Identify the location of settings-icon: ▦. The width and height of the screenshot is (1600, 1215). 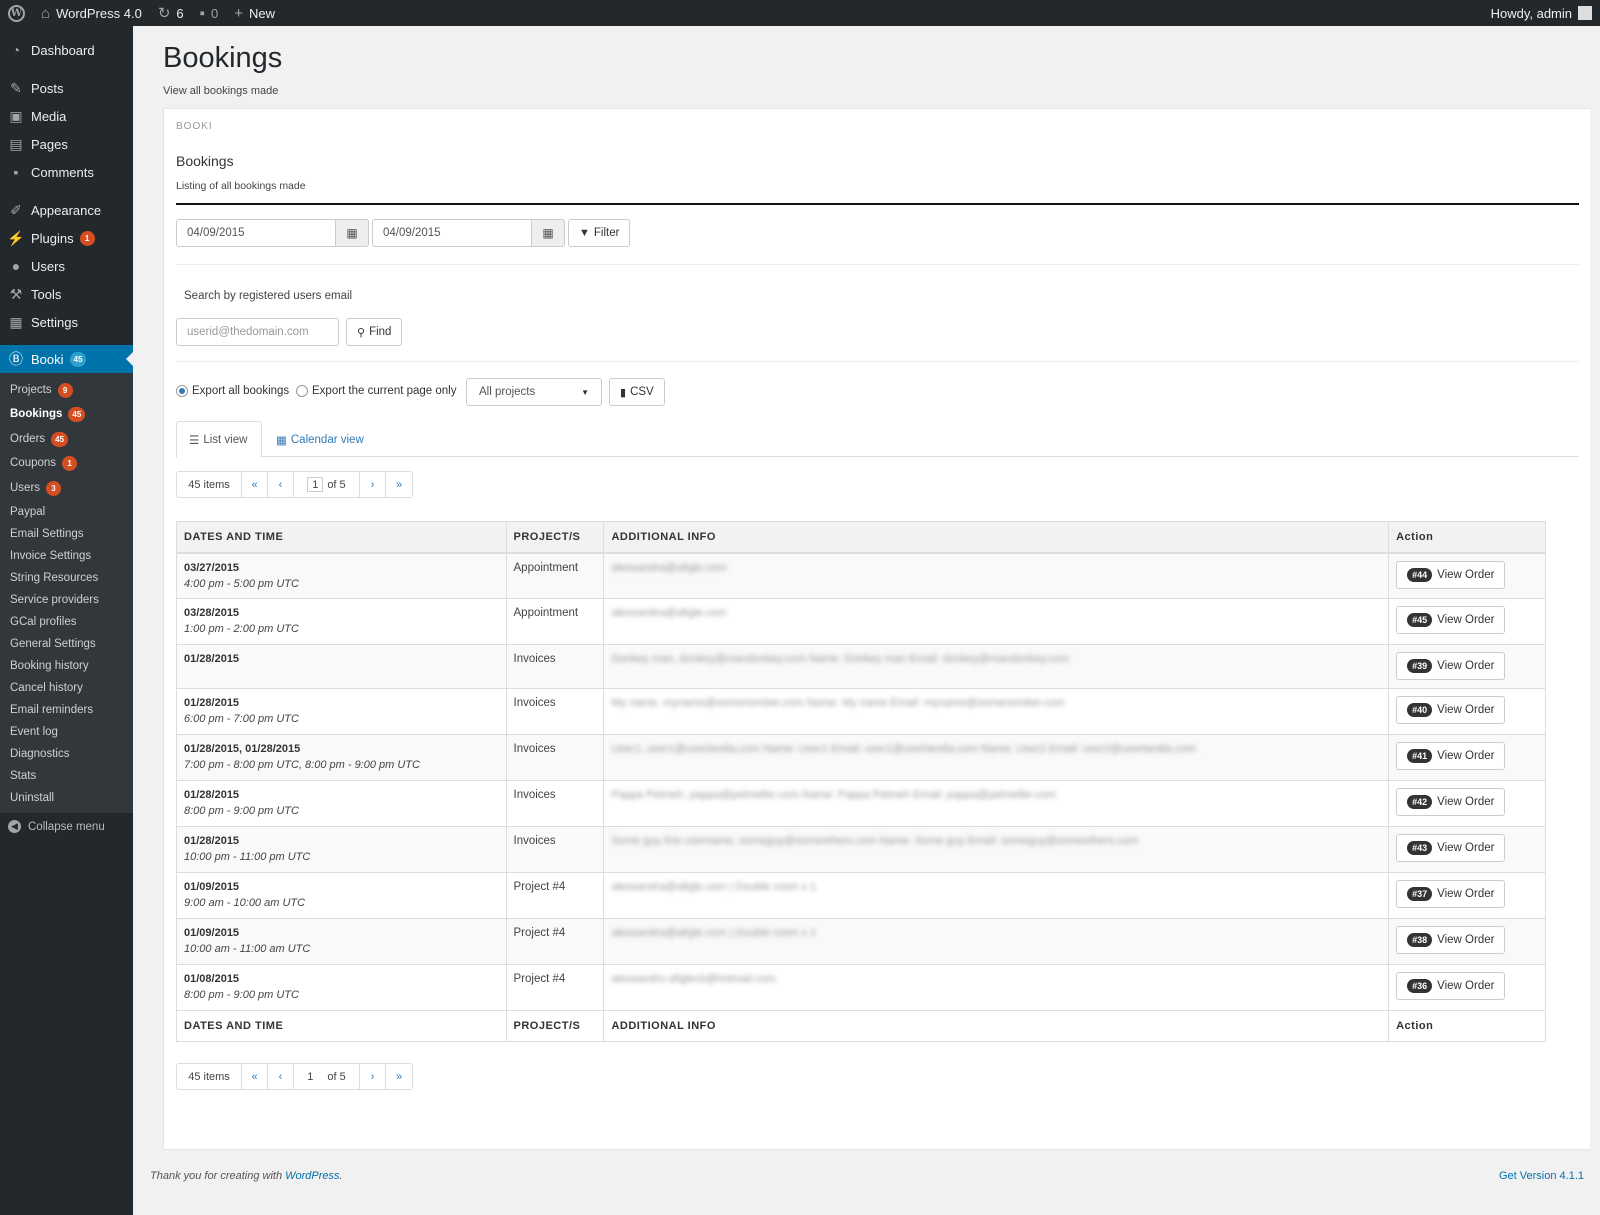
(16, 321).